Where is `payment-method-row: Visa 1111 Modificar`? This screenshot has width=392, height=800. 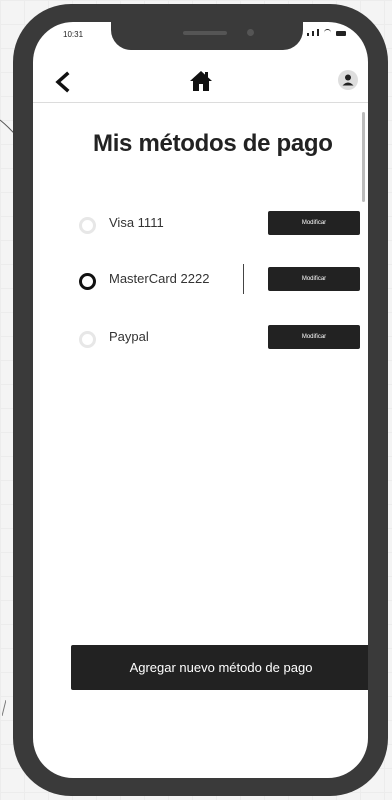
payment-method-row: Visa 1111 Modificar is located at coordinates (213, 224).